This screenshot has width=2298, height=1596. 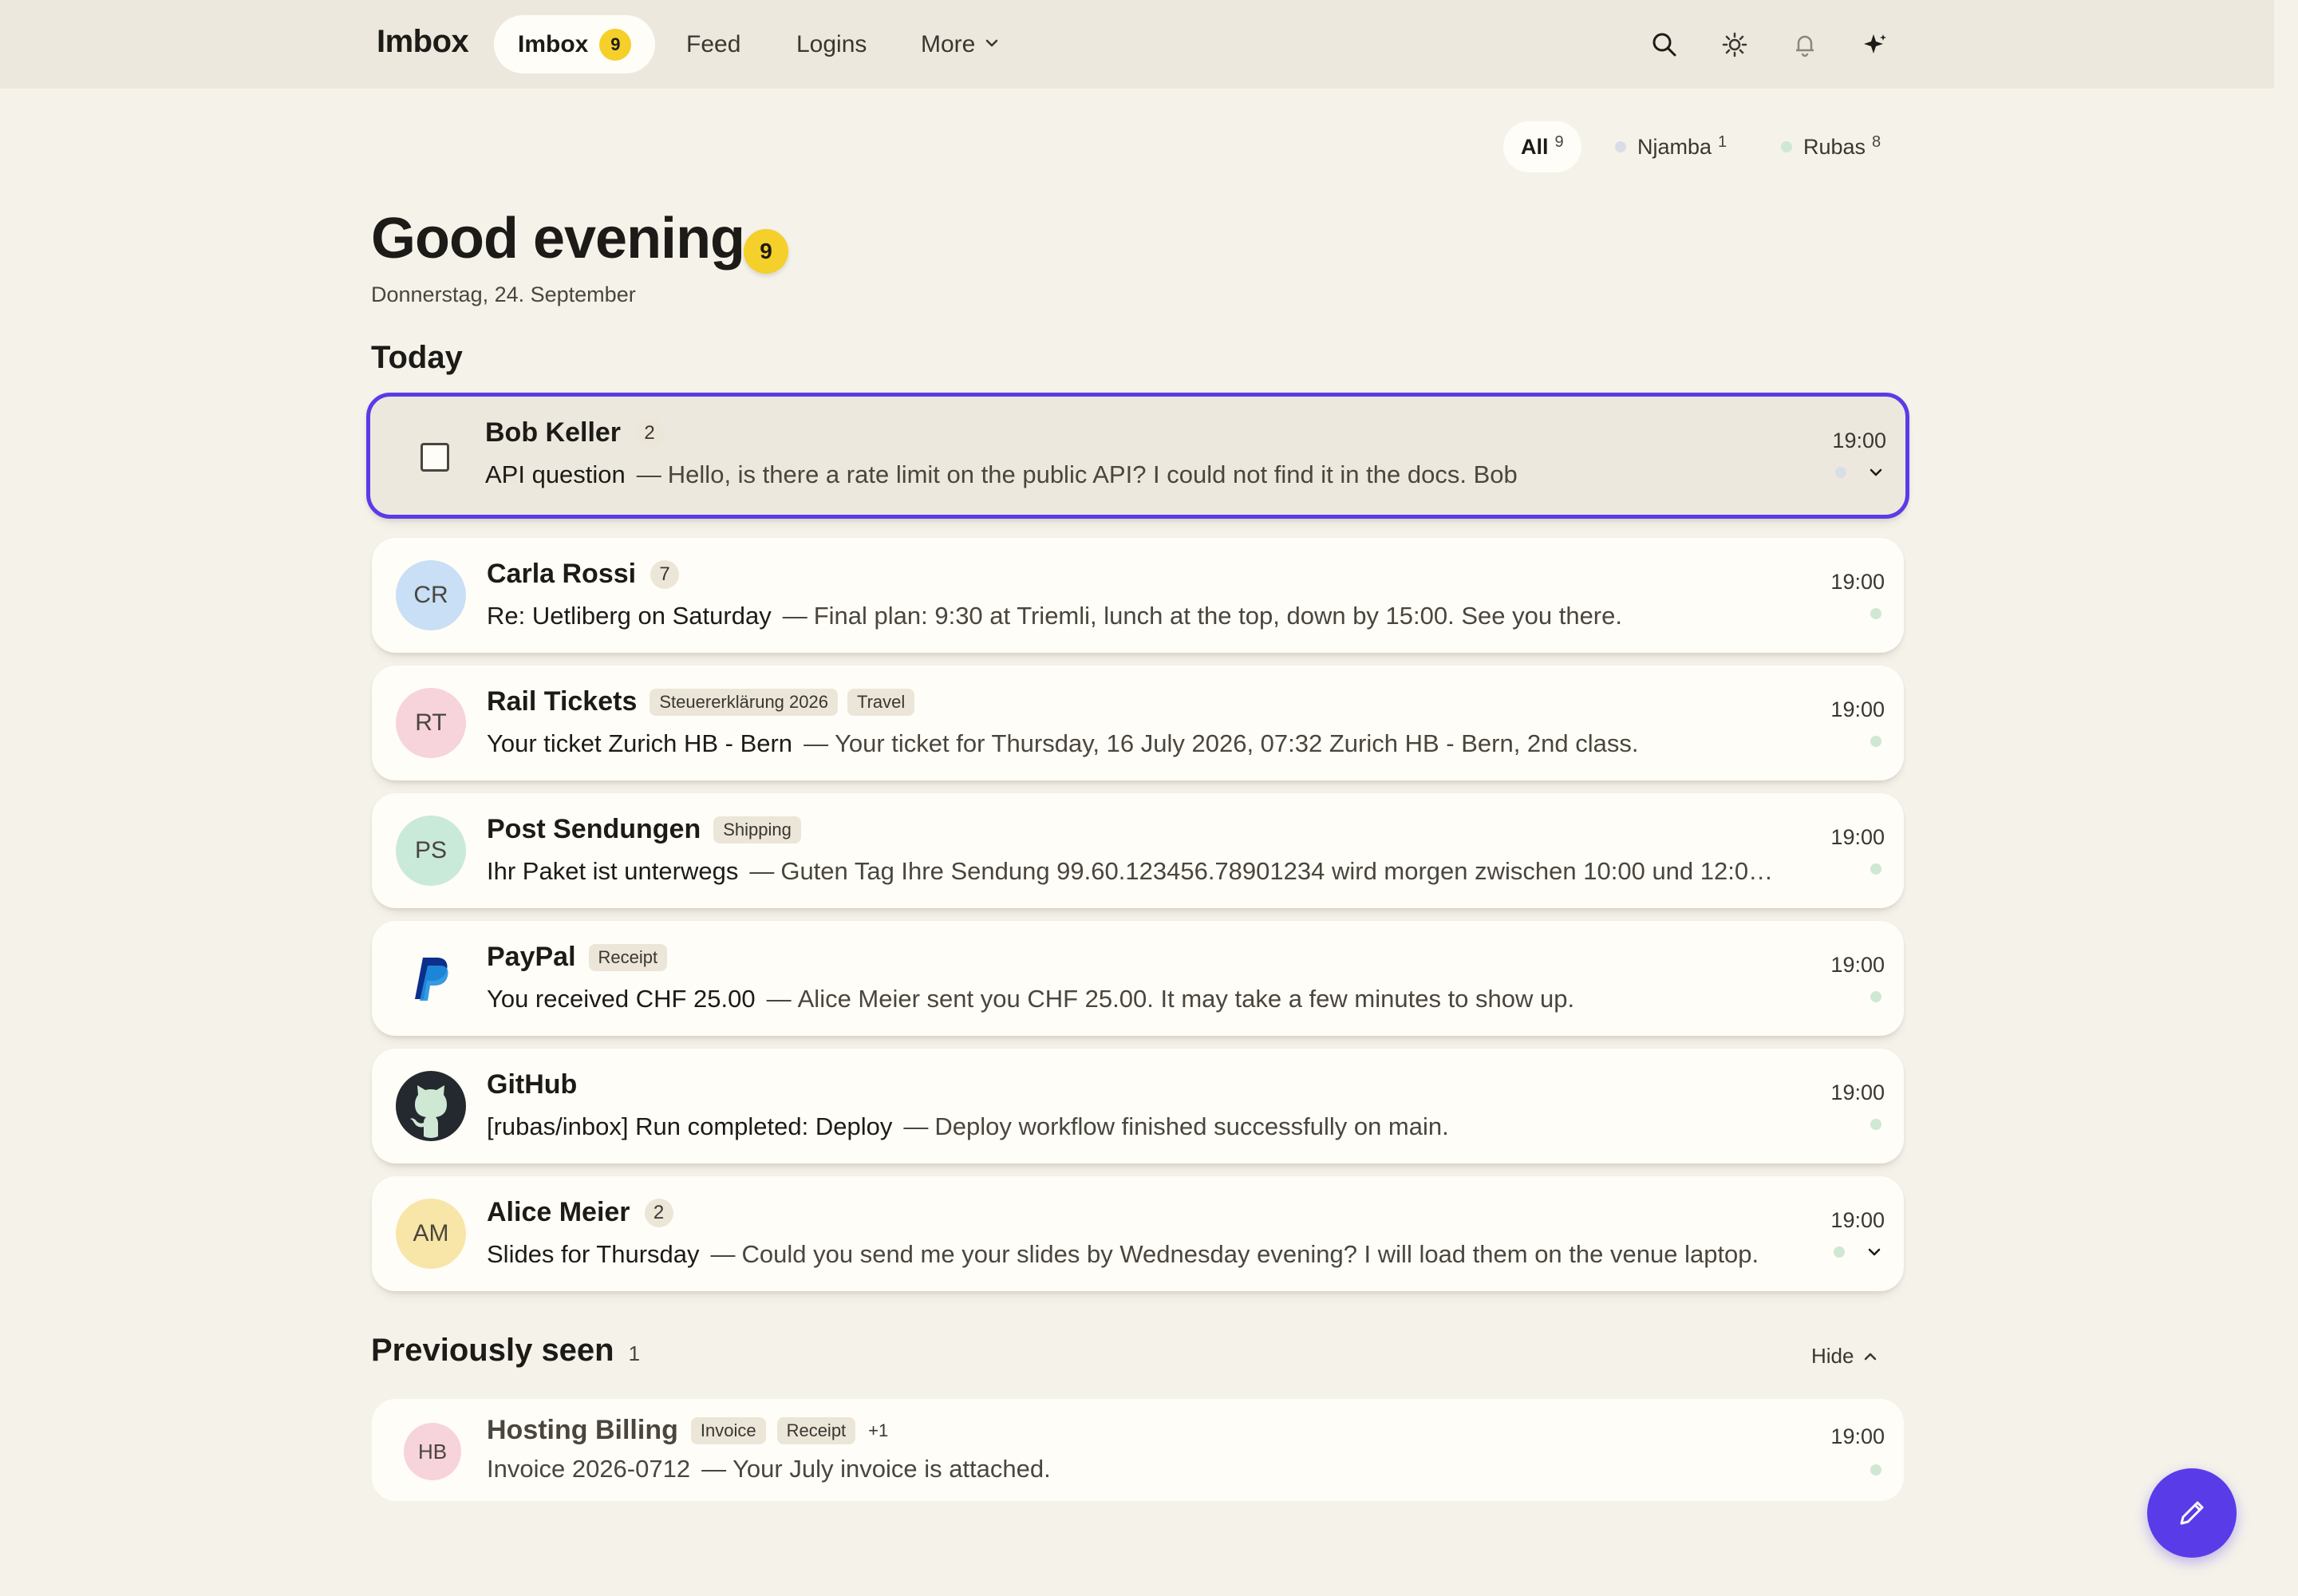 I want to click on hide-button-label: Hide, so click(x=1833, y=1356).